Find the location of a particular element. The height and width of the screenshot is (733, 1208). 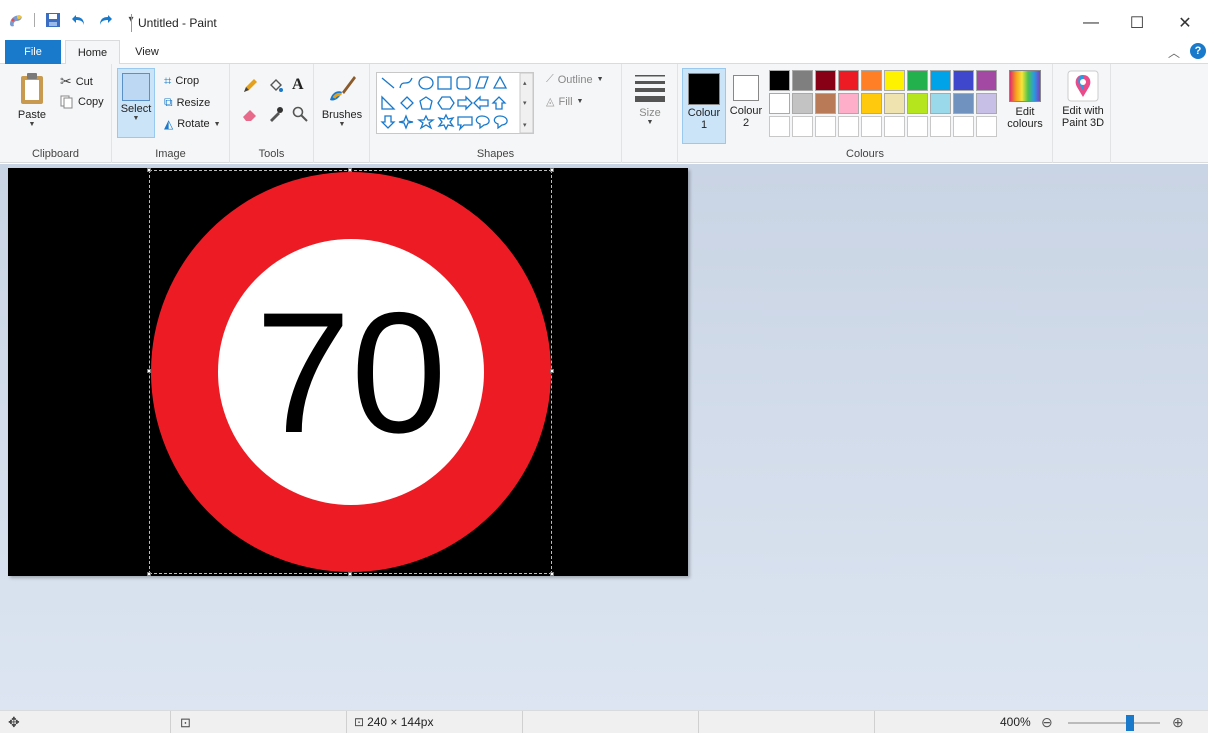

title-separator is located at coordinates (131, 23).